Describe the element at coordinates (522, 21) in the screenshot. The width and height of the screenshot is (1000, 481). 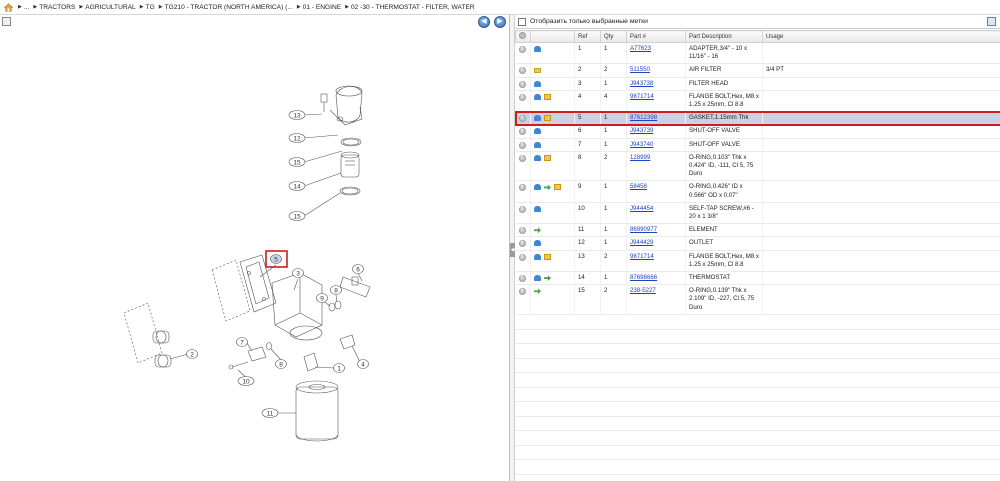
I see `show-selected-only-checkbox` at that location.